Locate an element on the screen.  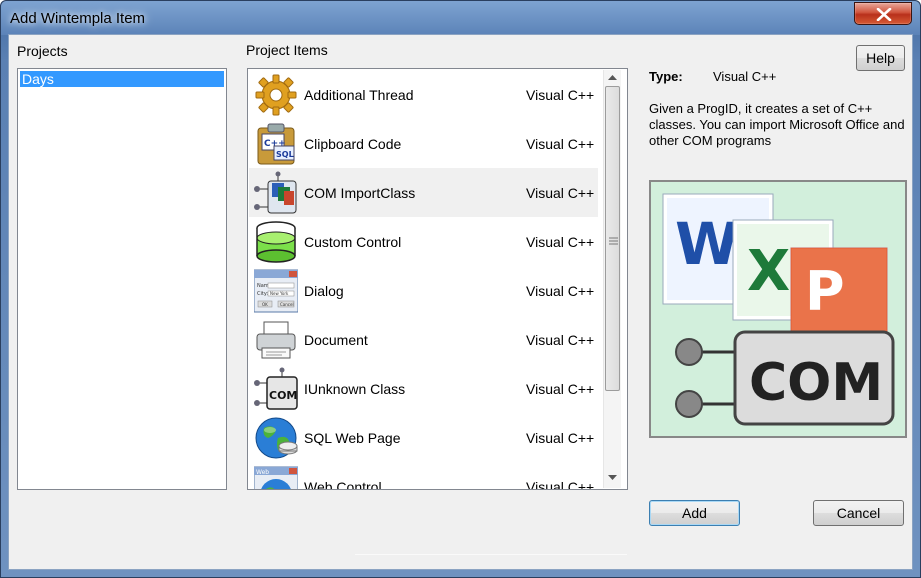
dialog-icon-city-value: New York is located at coordinates (279, 293).